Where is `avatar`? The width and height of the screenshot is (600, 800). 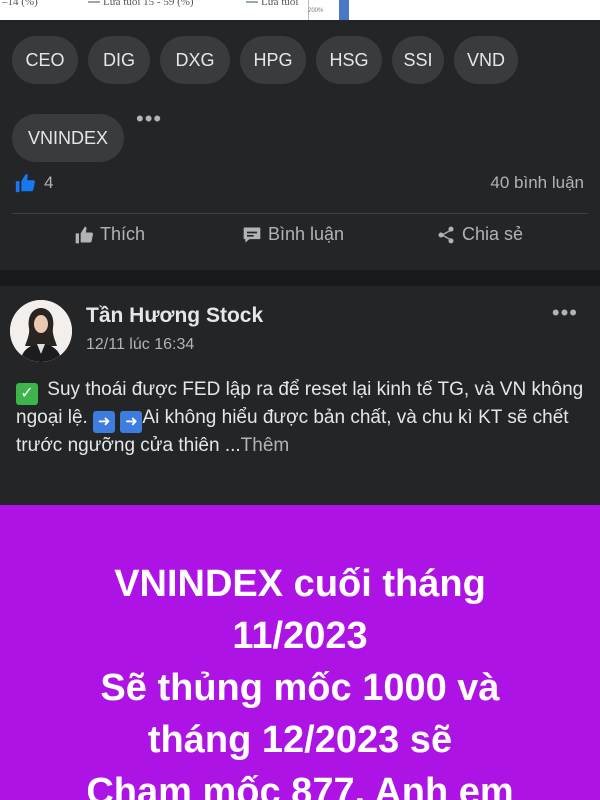
avatar is located at coordinates (41, 331).